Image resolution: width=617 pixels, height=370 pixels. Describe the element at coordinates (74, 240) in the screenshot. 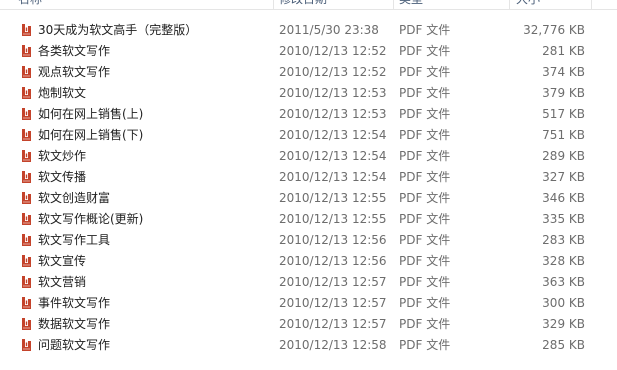

I see `file-name: 软文写作工具` at that location.